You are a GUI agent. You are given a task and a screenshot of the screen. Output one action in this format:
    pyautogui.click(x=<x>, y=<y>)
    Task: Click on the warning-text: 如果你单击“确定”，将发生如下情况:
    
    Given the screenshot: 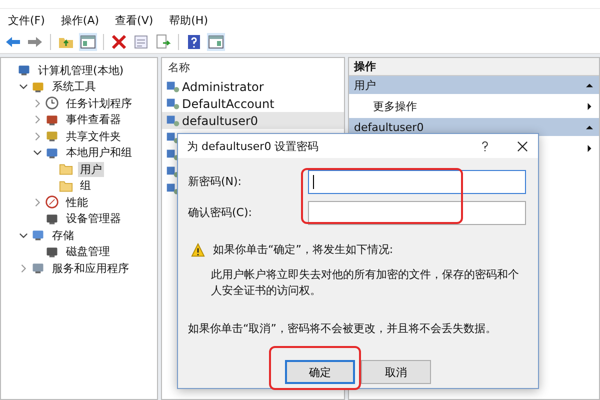 What is the action you would take?
    pyautogui.click(x=303, y=249)
    